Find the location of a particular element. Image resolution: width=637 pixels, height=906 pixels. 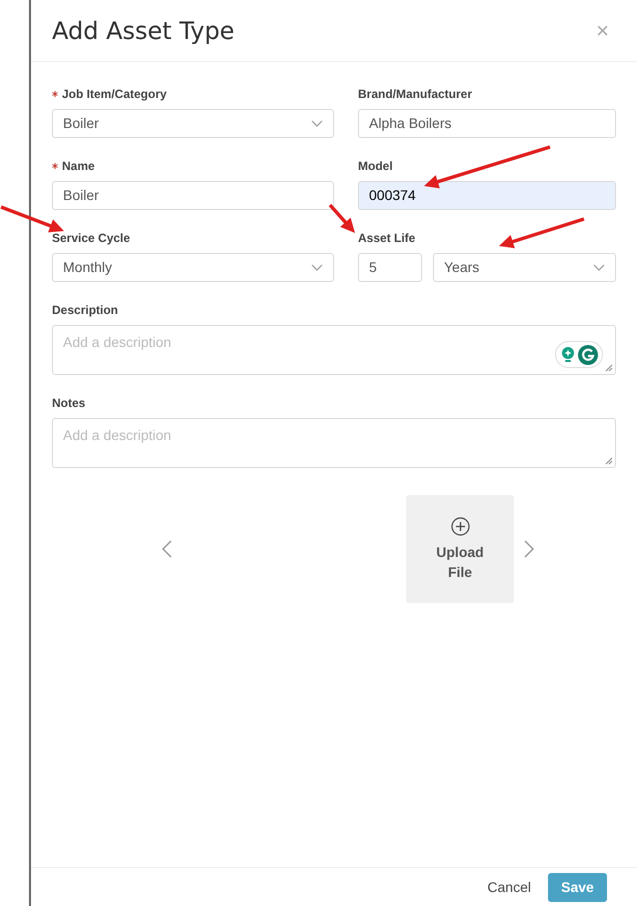

cancel-button: Cancel is located at coordinates (509, 887).